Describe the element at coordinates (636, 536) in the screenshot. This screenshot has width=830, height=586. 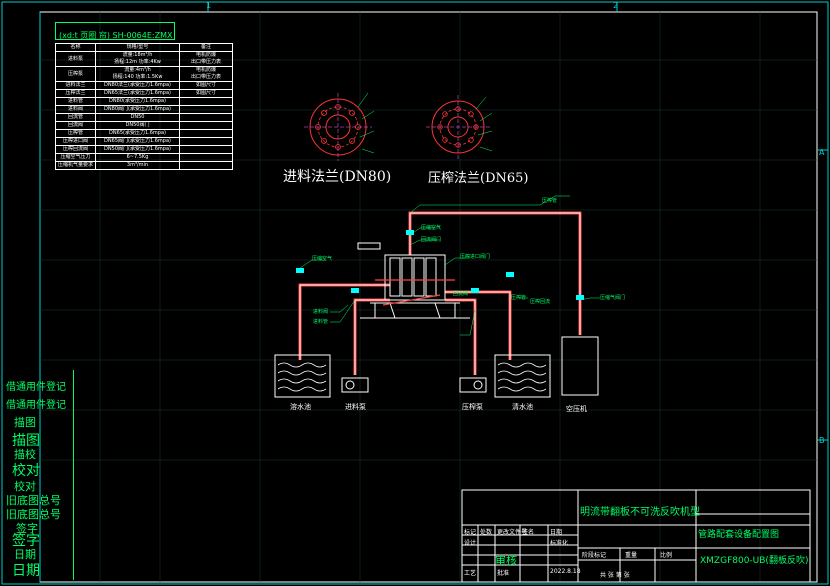
I see `title-block-lines` at that location.